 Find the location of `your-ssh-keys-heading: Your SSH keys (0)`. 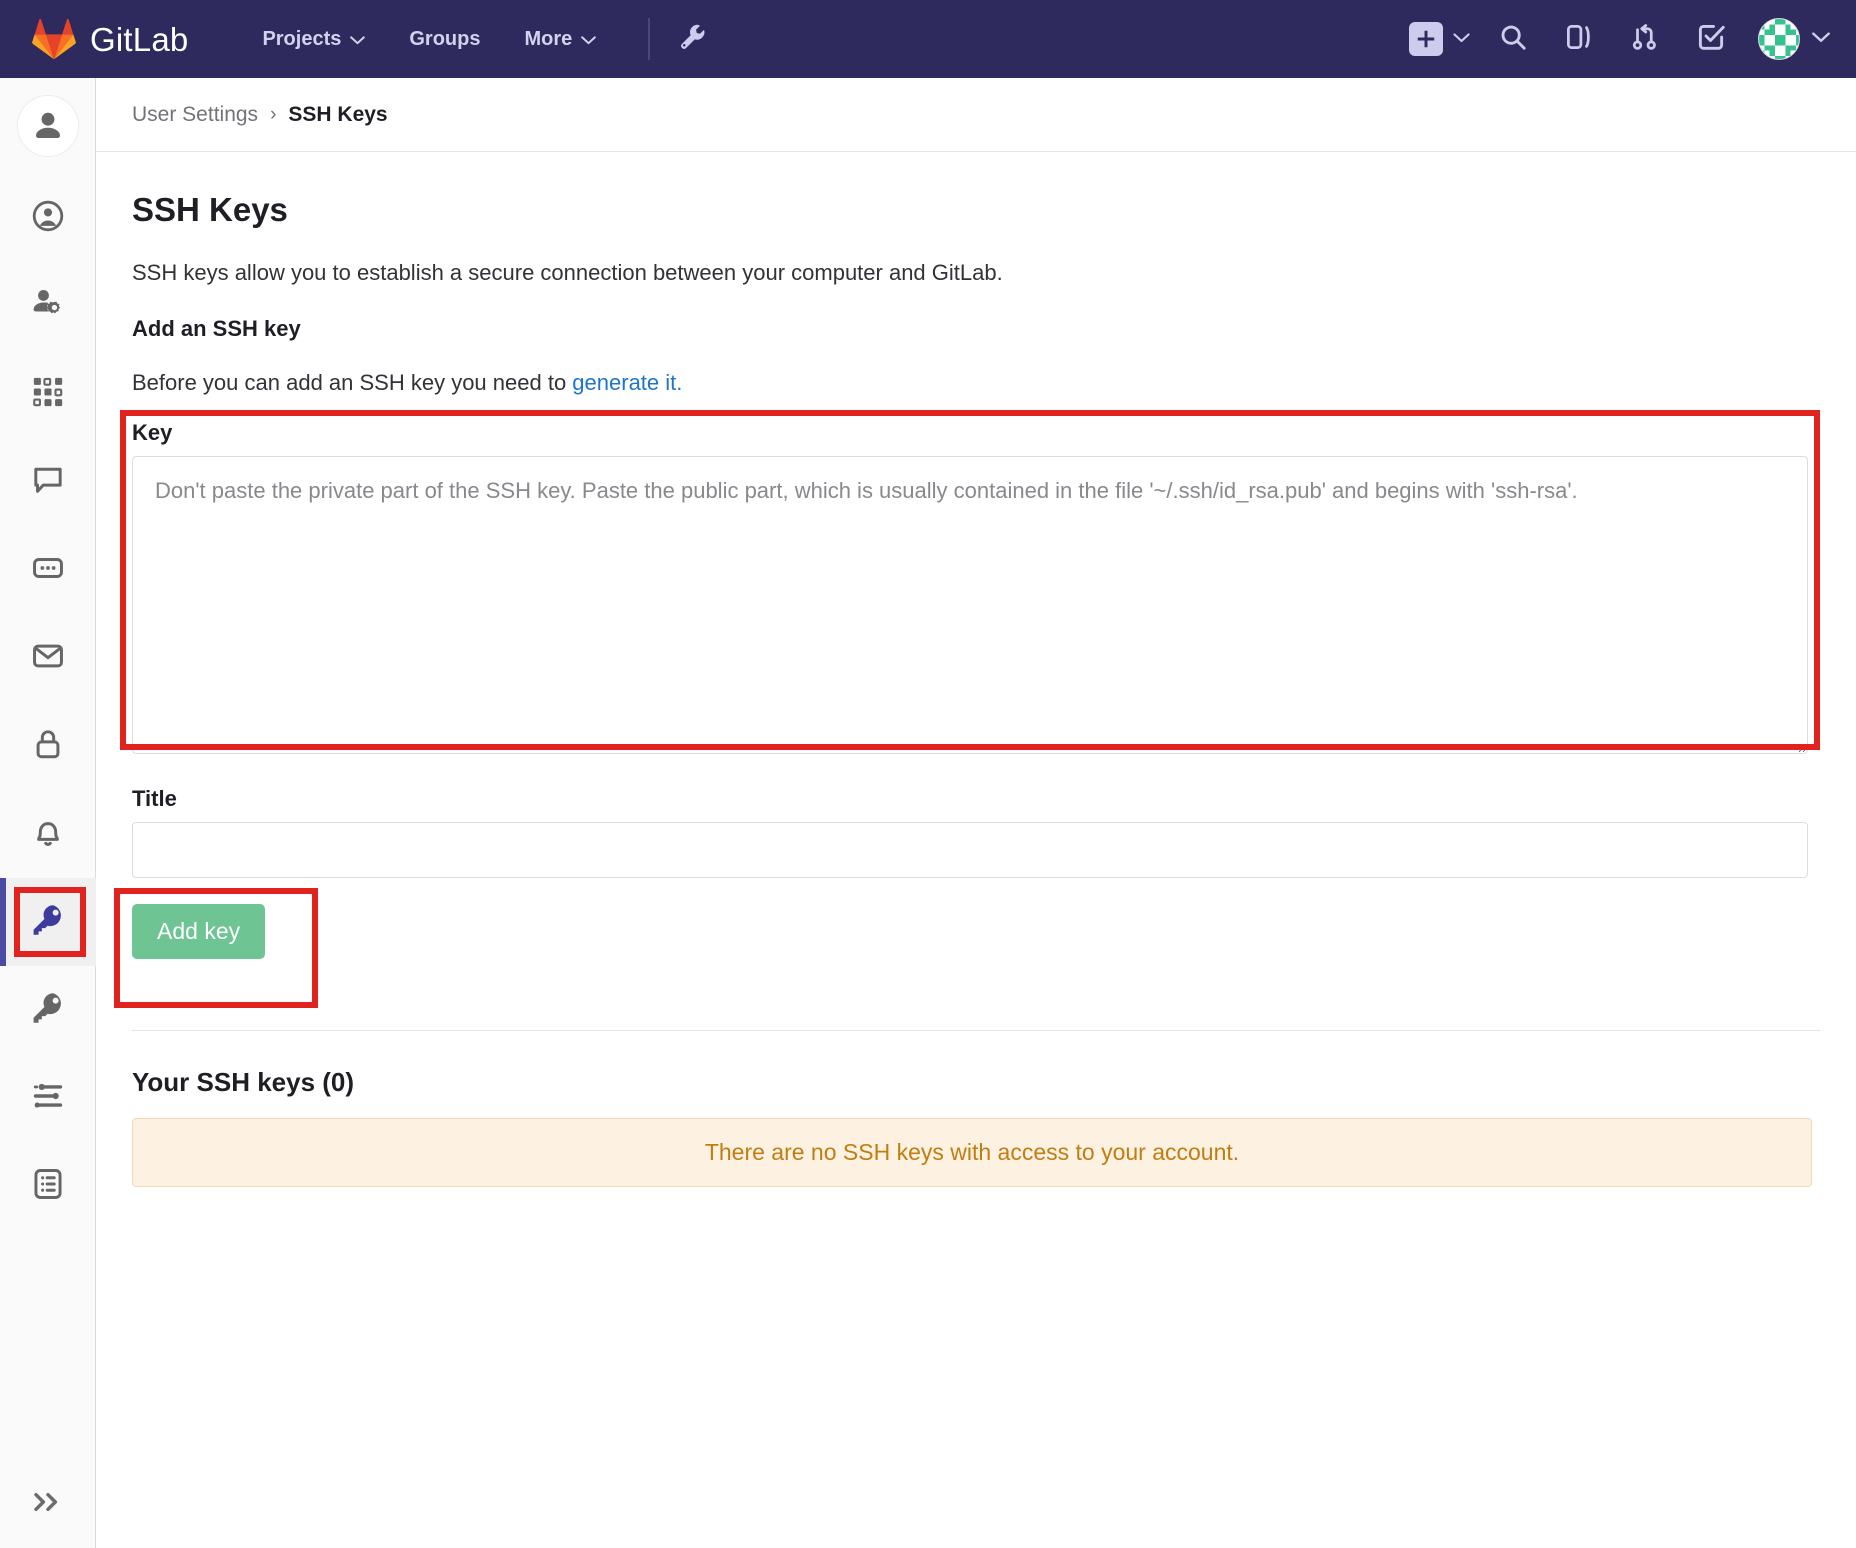

your-ssh-keys-heading: Your SSH keys (0) is located at coordinates (243, 1081).